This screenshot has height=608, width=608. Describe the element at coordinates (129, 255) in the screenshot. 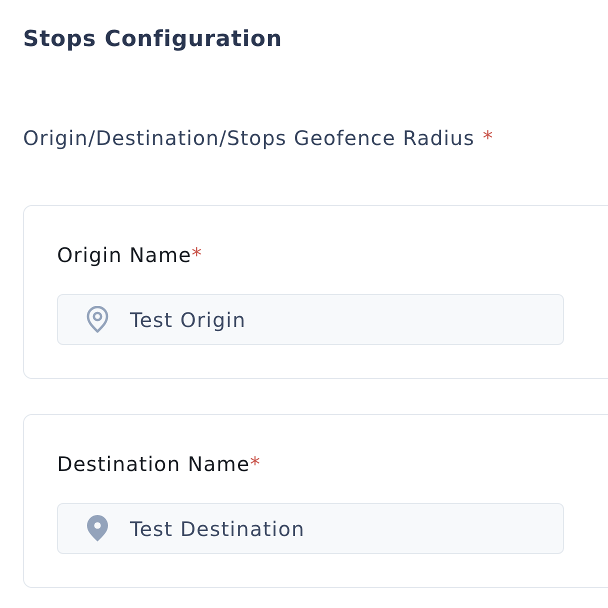

I see `field-label: Origin Name*` at that location.